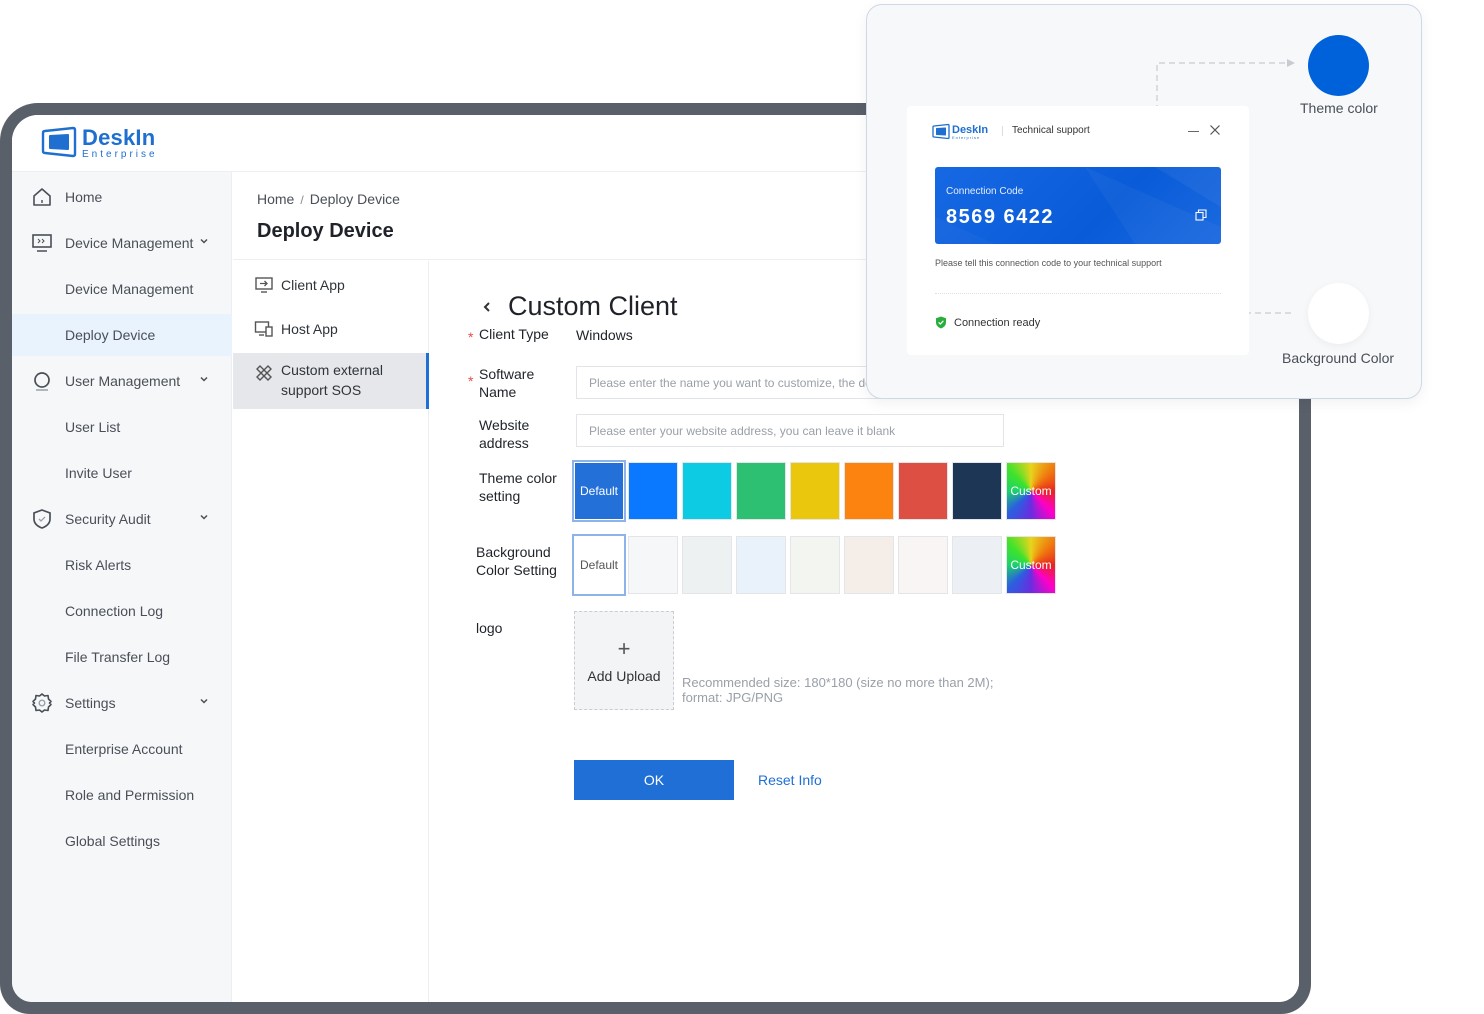  I want to click on connection-code-value: 8569 6422, so click(1000, 217).